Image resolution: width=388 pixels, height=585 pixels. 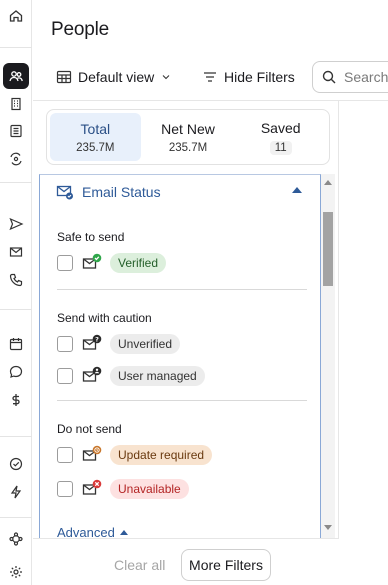 I want to click on advanced-toggle: Advanced, so click(x=92, y=531).